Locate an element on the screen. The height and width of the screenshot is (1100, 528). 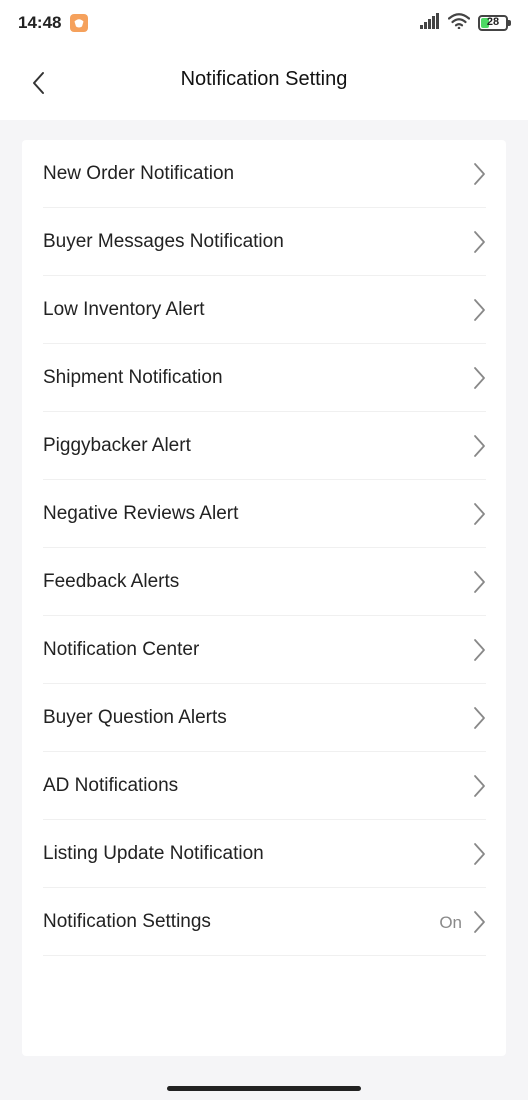
settings-row: Listing Update Notification is located at coordinates (264, 854).